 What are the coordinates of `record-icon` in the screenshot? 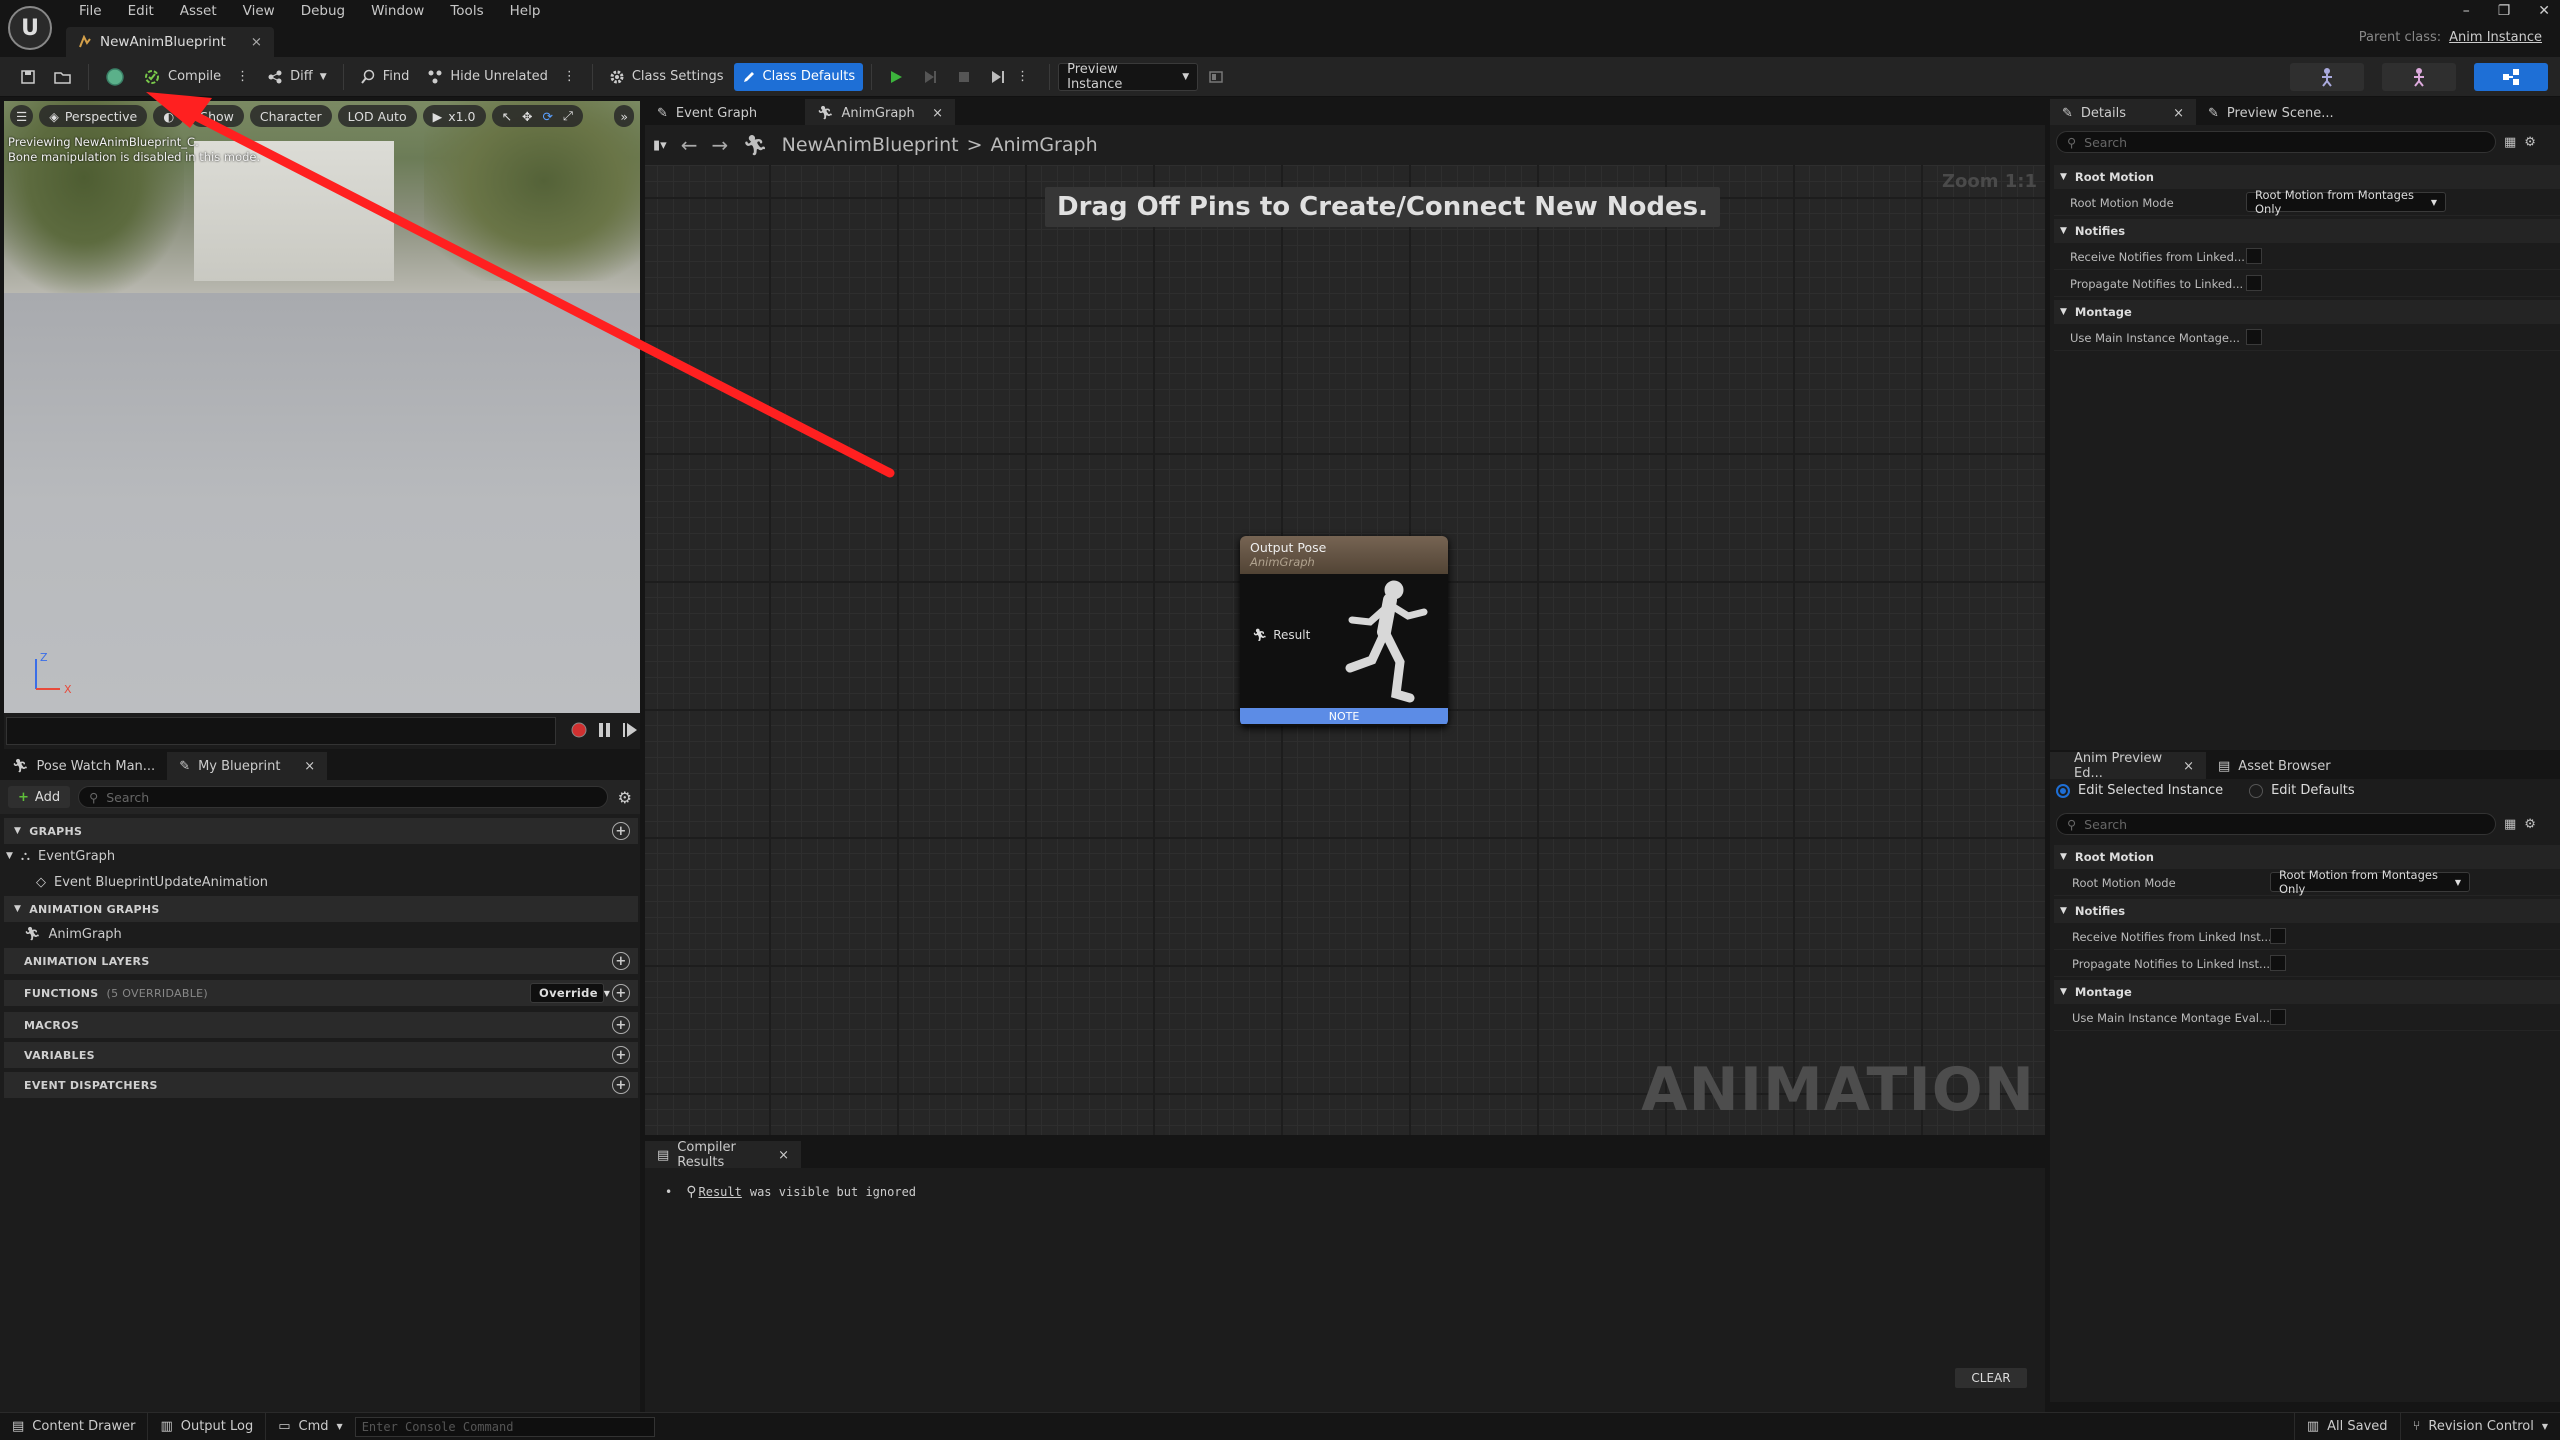 It's located at (579, 730).